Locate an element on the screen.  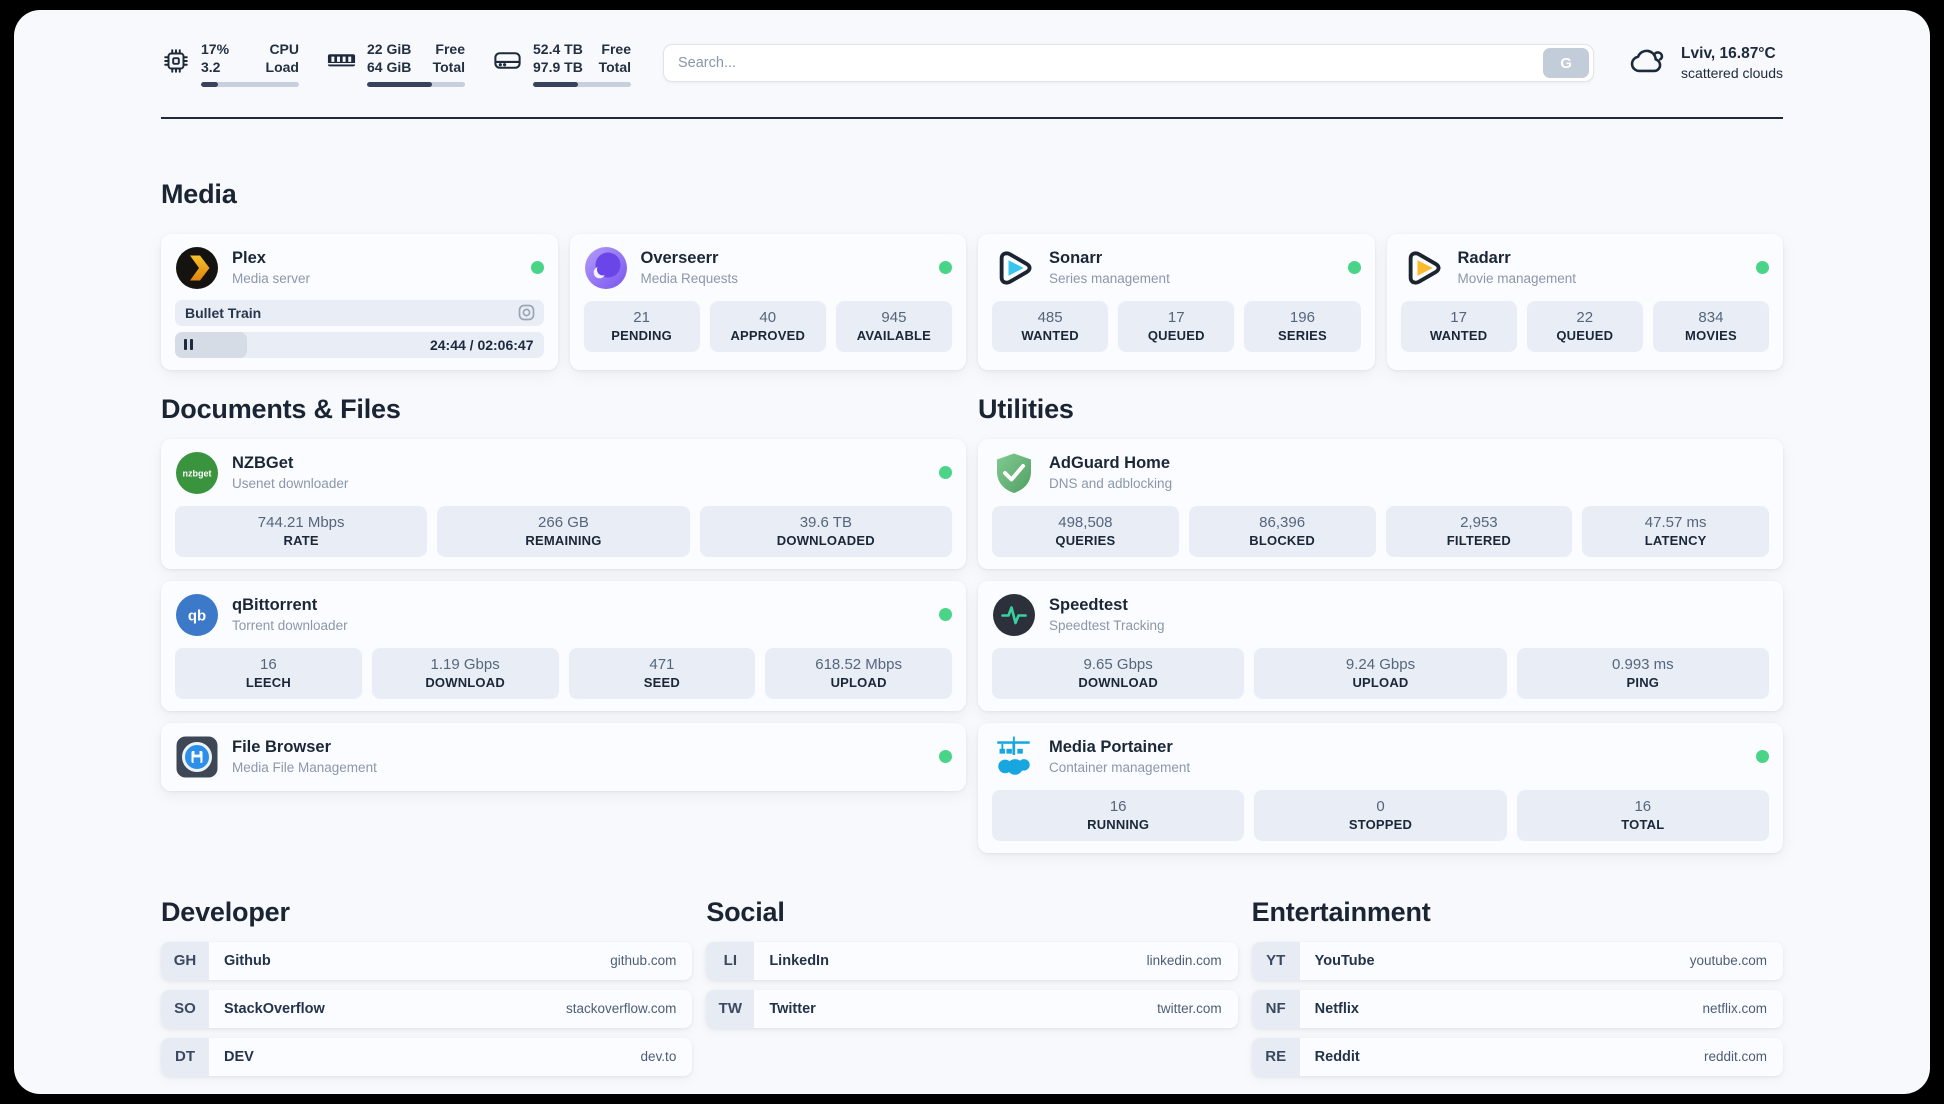
ram-free-value: 22 GiB is located at coordinates (389, 49).